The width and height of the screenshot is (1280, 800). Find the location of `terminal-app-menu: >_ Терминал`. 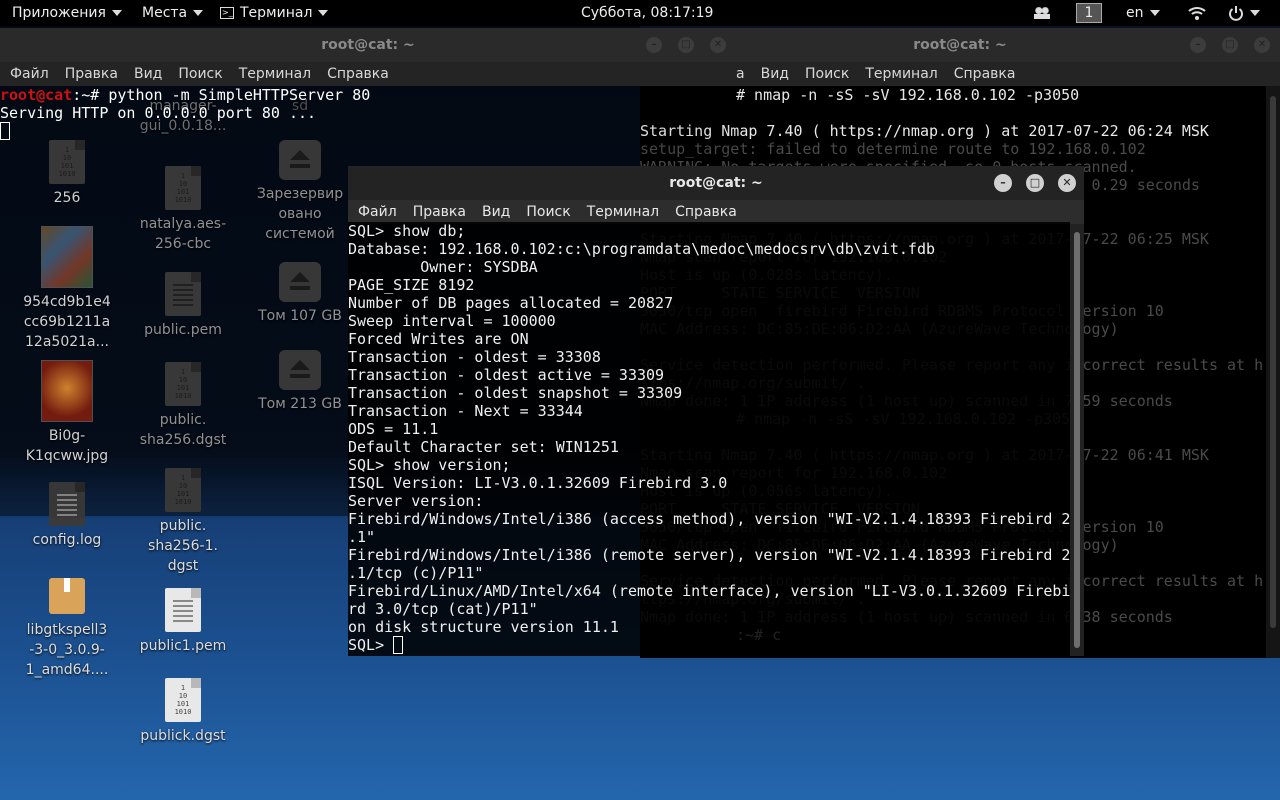

terminal-app-menu: >_ Терминал is located at coordinates (274, 13).